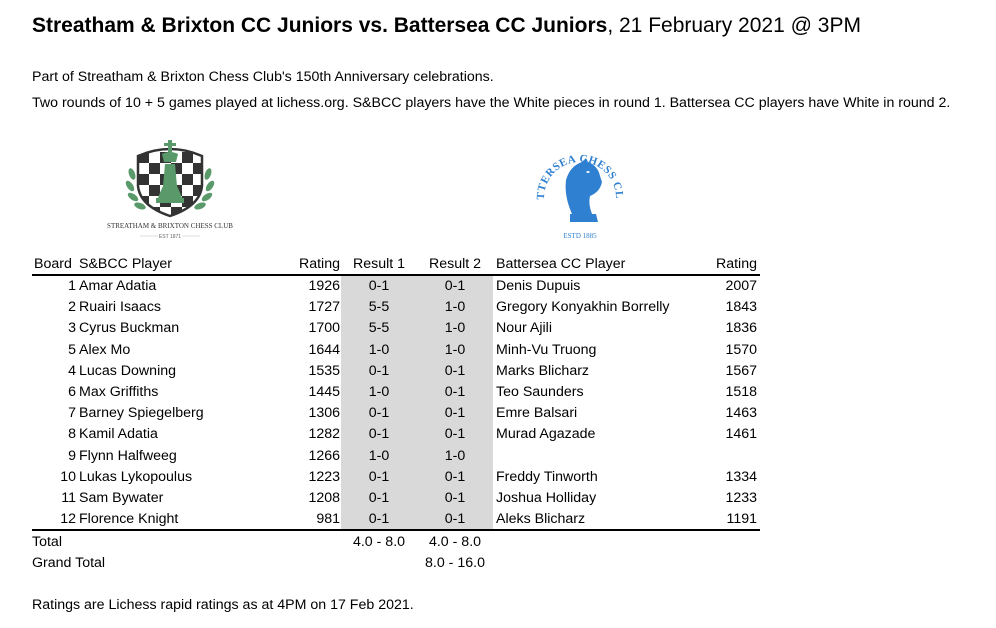 This screenshot has height=628, width=996. I want to click on board-number: 10, so click(68, 476).